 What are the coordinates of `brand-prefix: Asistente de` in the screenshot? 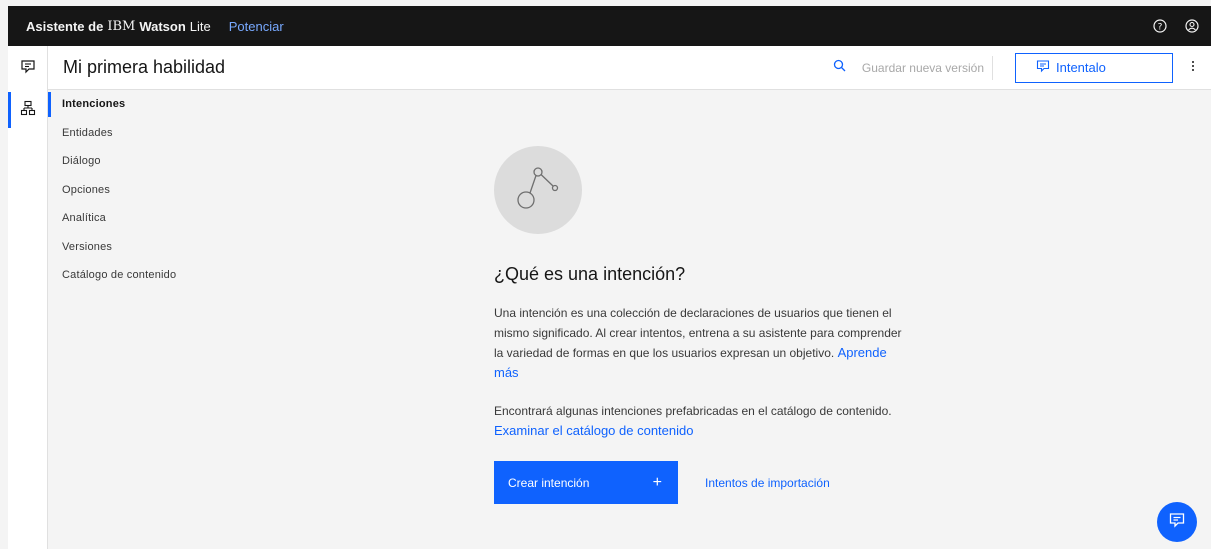 It's located at (65, 26).